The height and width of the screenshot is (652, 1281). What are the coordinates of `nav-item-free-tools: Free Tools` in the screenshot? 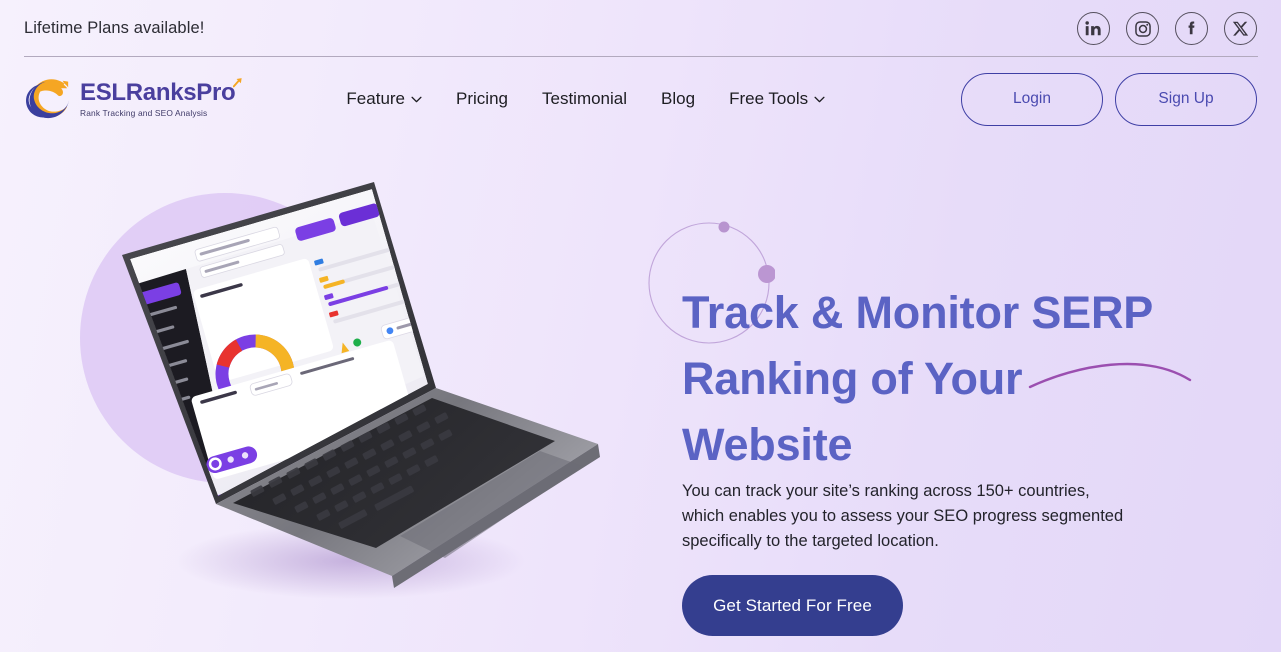 It's located at (777, 99).